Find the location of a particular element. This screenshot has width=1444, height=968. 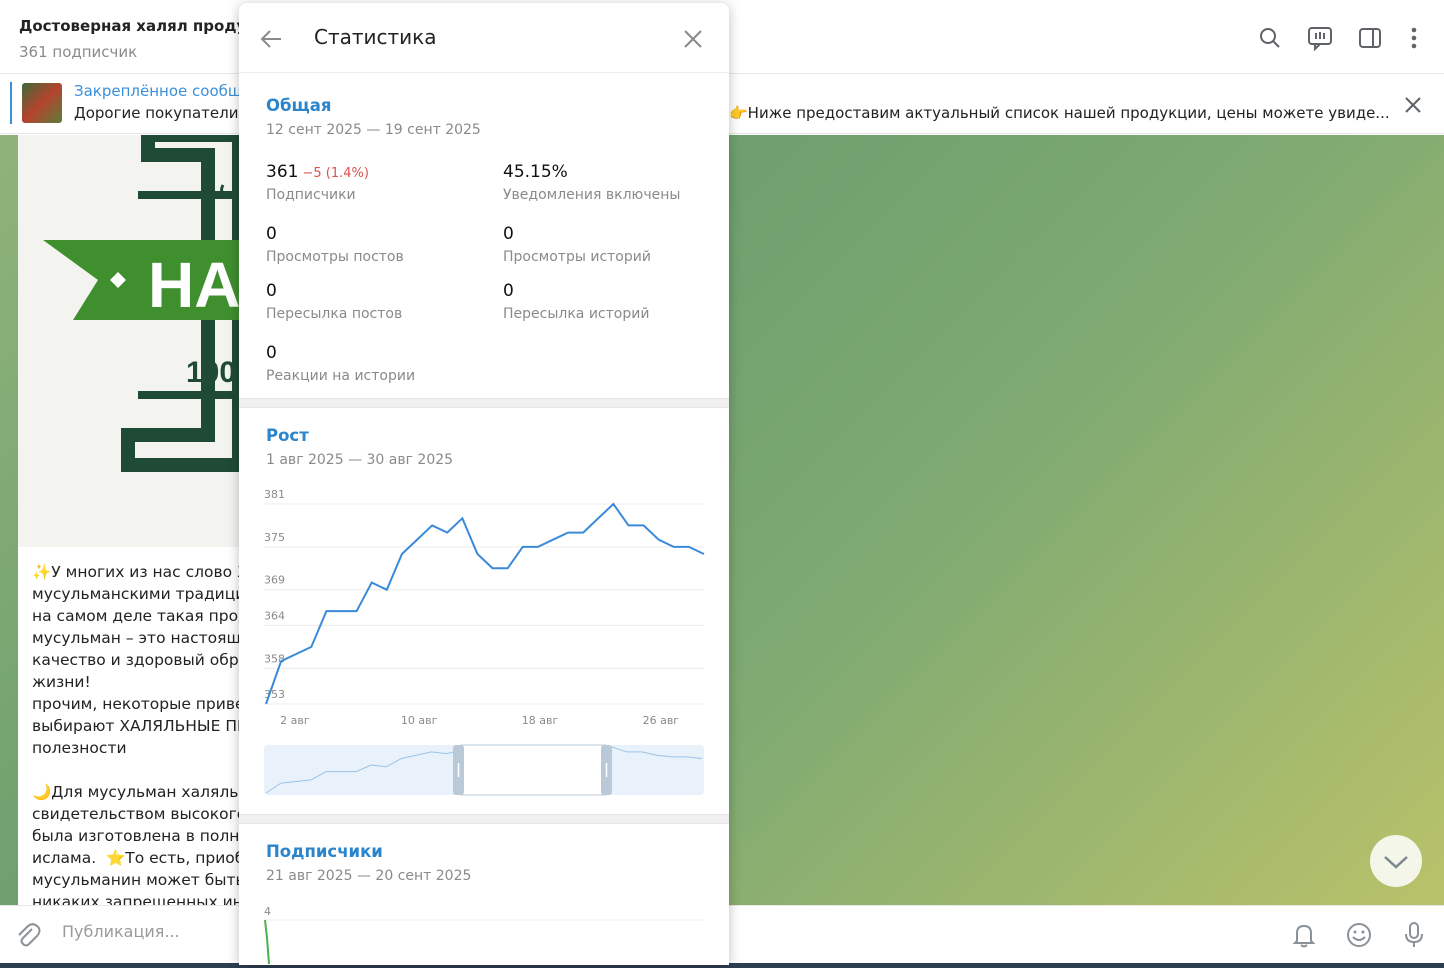

search-icon is located at coordinates (1270, 38).